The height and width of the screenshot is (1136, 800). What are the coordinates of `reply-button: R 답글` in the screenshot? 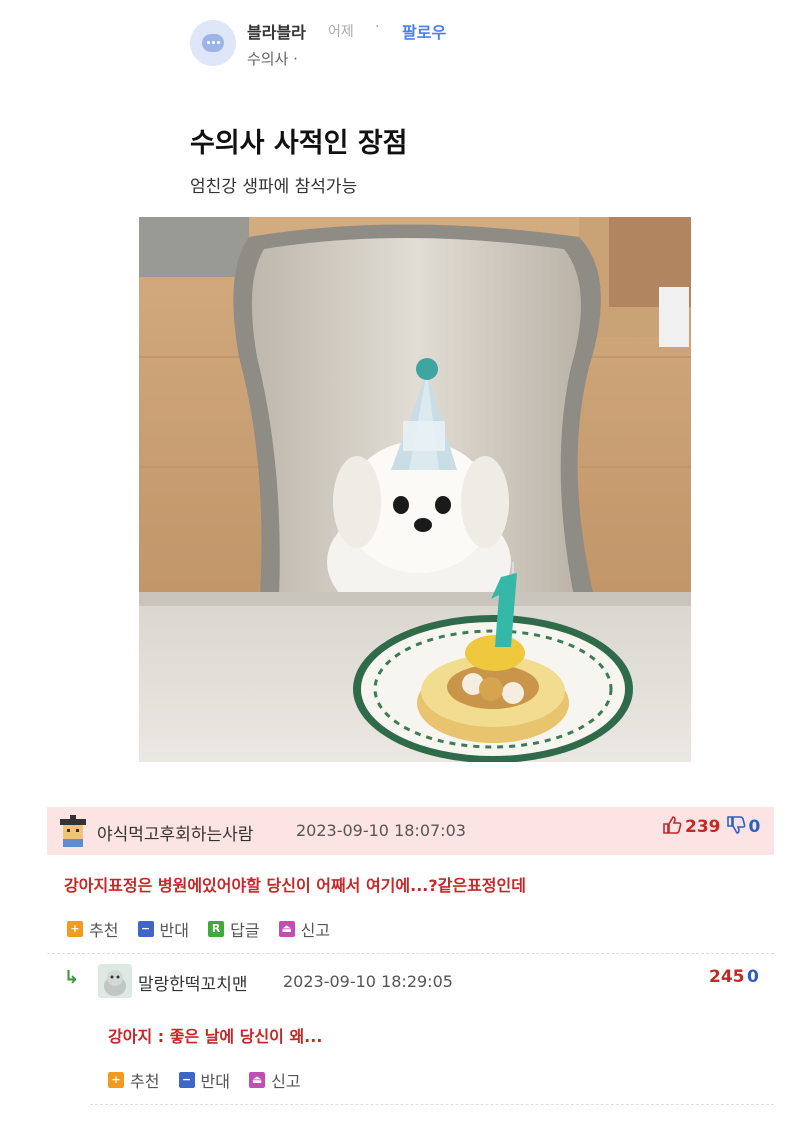 It's located at (234, 929).